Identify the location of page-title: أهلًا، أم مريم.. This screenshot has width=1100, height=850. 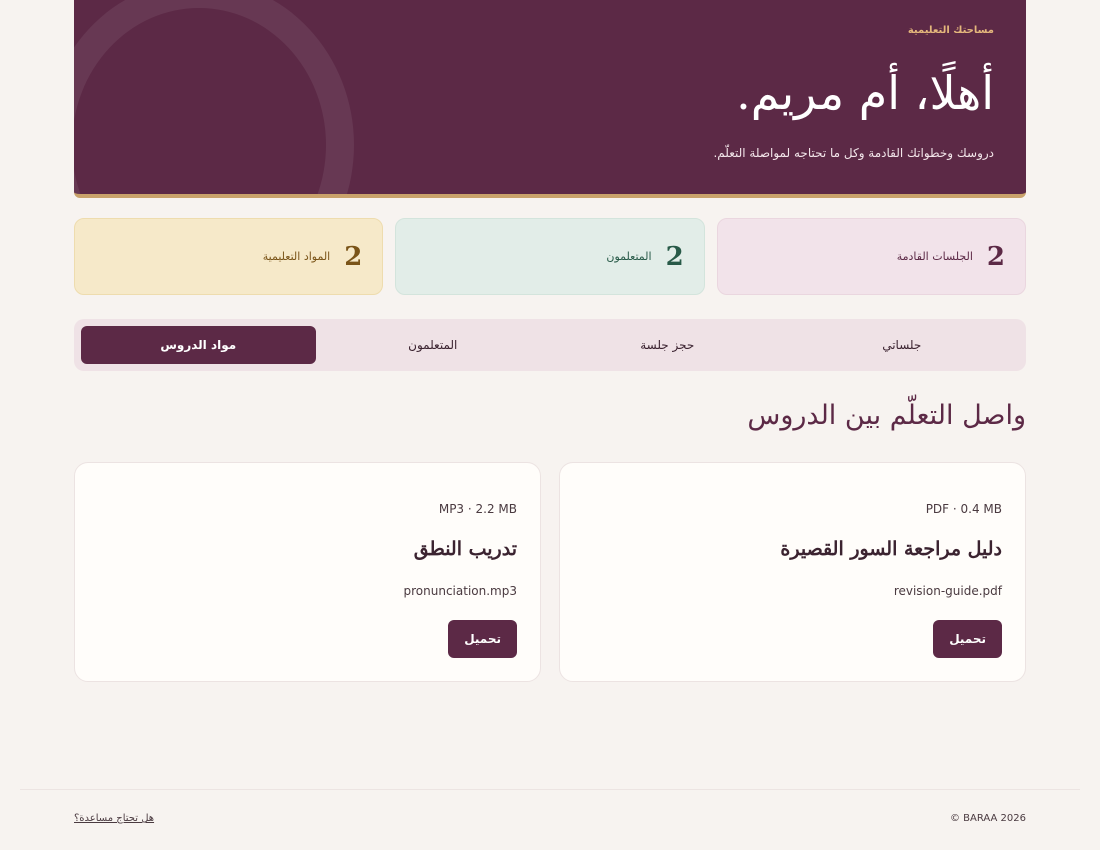
(865, 93).